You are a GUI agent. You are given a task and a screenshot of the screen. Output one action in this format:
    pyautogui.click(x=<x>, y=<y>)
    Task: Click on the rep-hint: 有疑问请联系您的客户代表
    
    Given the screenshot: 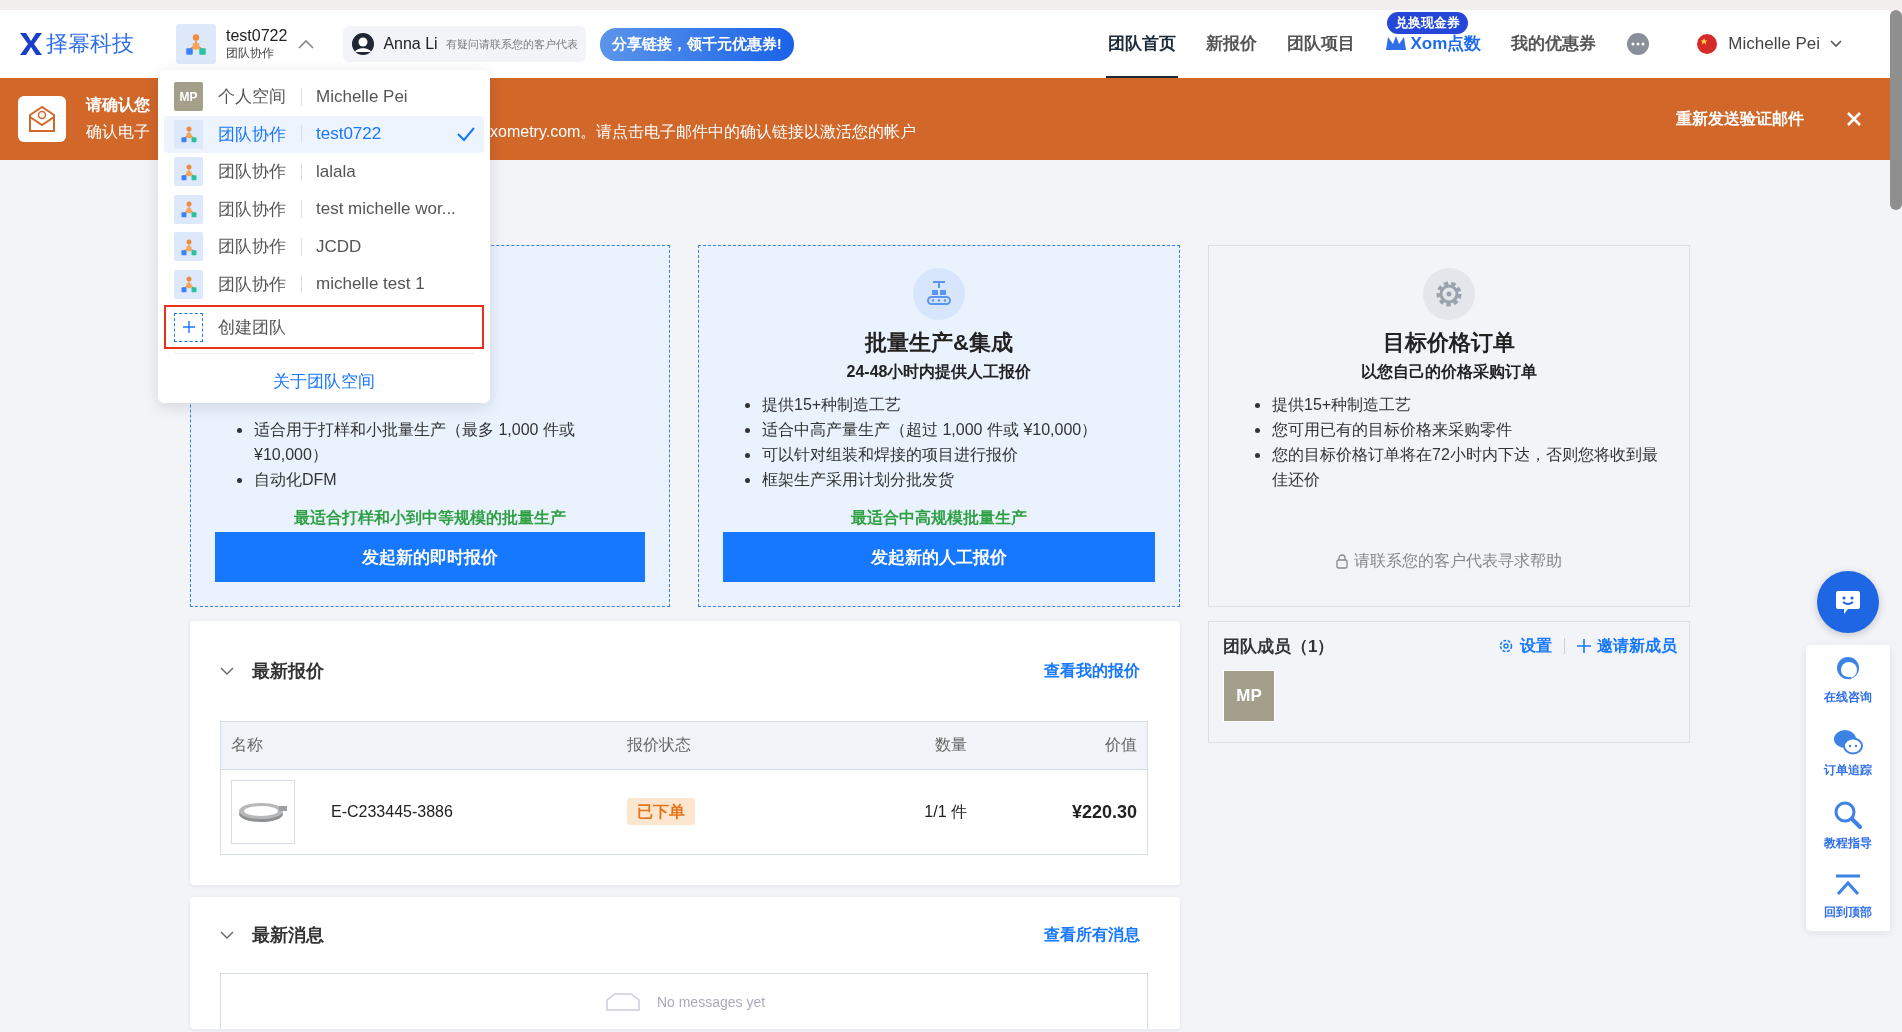 What is the action you would take?
    pyautogui.click(x=511, y=44)
    